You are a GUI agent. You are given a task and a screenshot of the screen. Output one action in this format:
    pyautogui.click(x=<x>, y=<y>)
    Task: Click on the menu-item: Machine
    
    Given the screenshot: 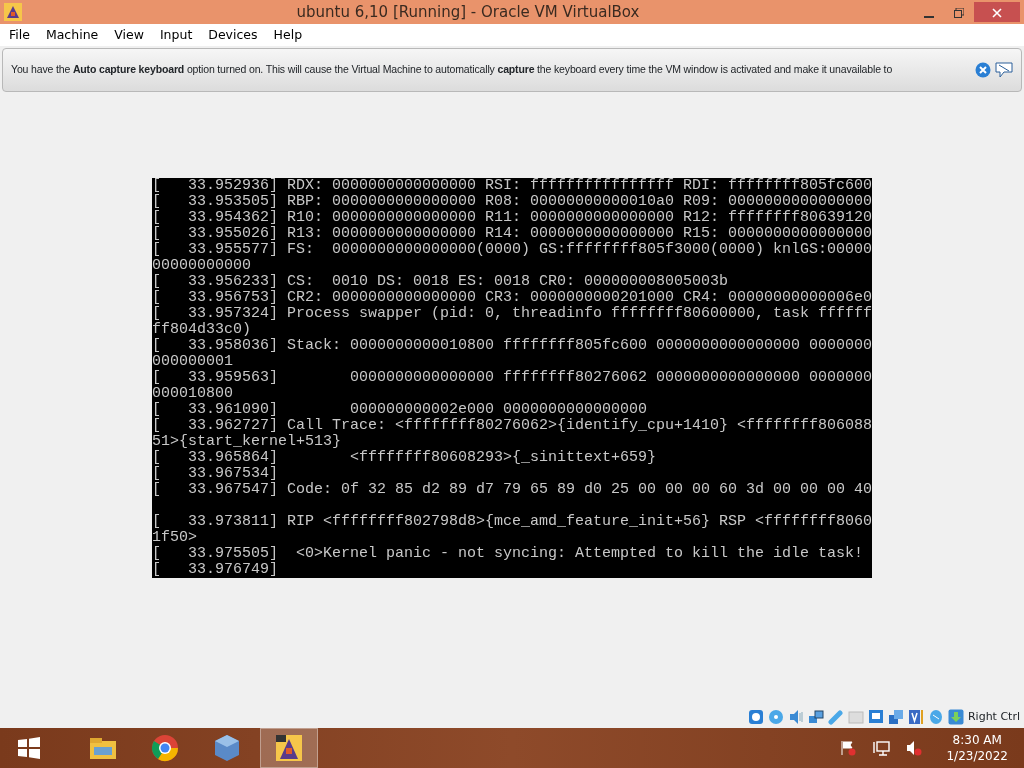 What is the action you would take?
    pyautogui.click(x=72, y=35)
    